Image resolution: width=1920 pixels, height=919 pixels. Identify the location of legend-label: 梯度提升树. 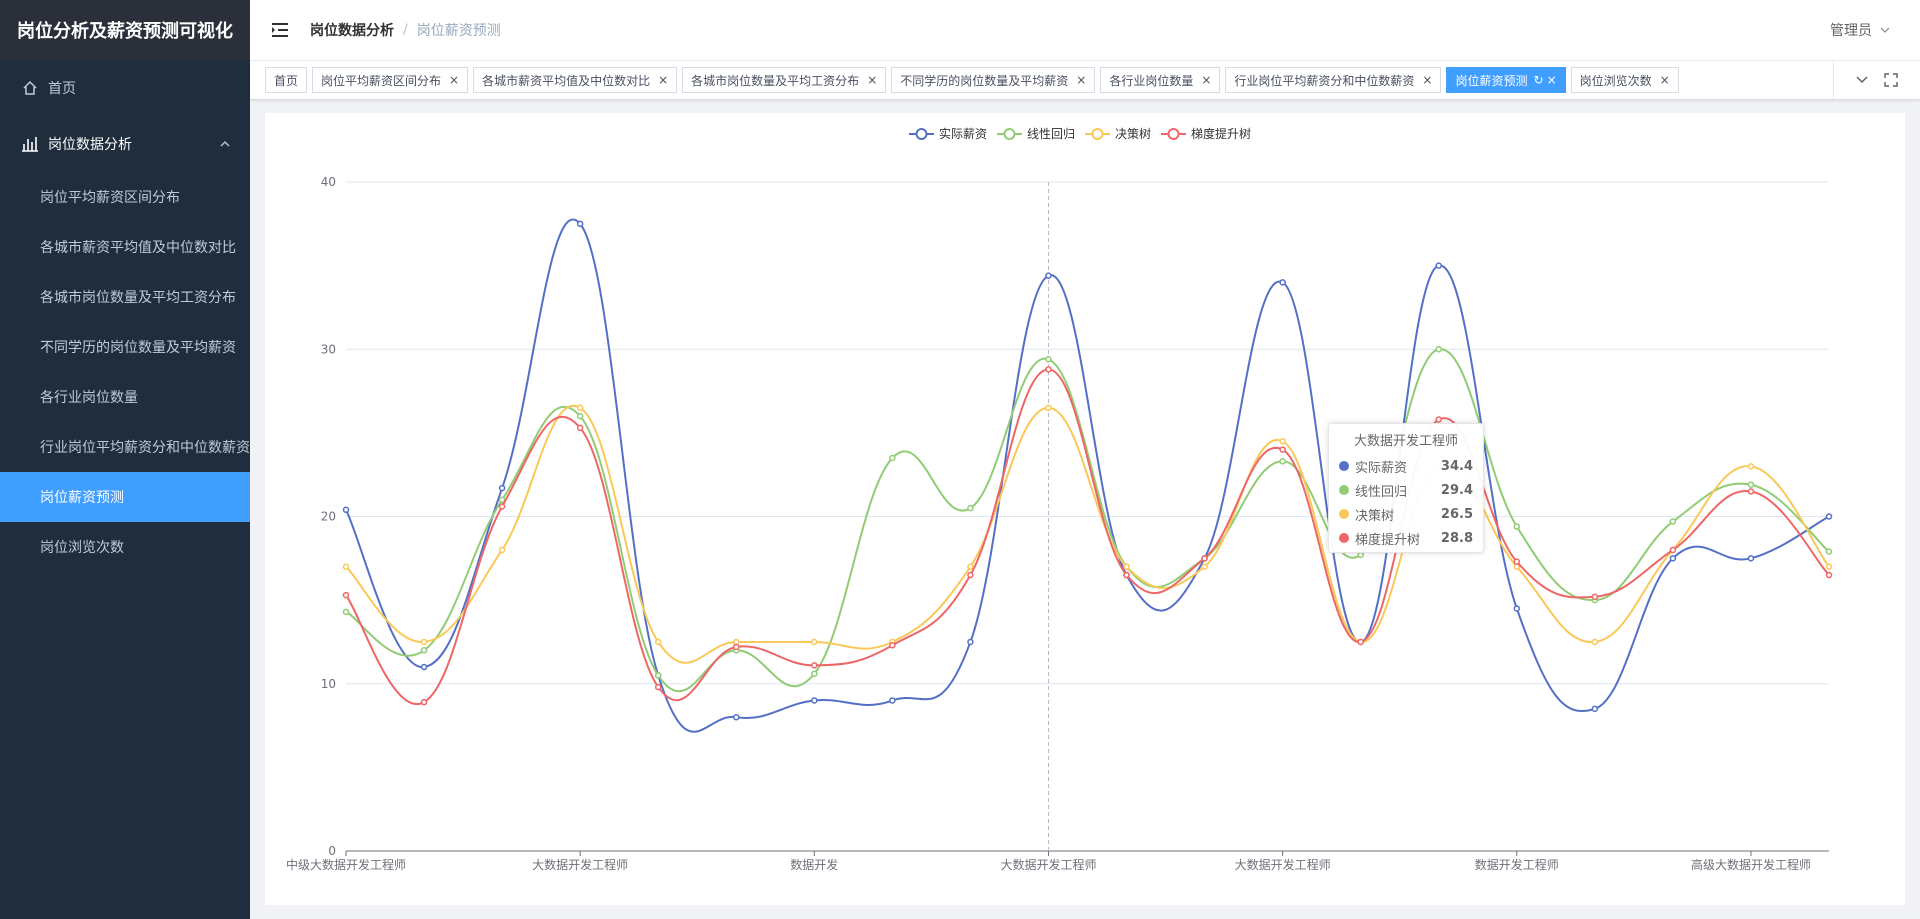
(1221, 133).